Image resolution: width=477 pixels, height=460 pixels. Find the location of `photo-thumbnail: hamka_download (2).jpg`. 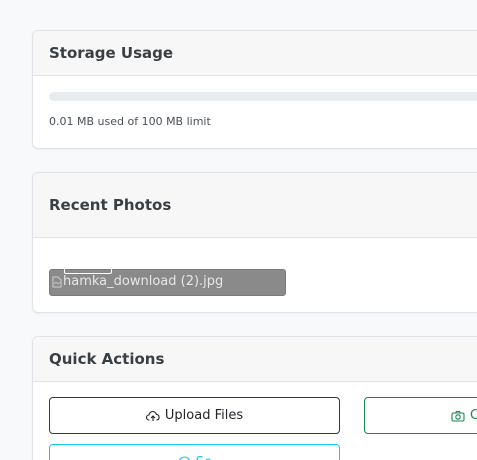

photo-thumbnail: hamka_download (2).jpg is located at coordinates (167, 281).